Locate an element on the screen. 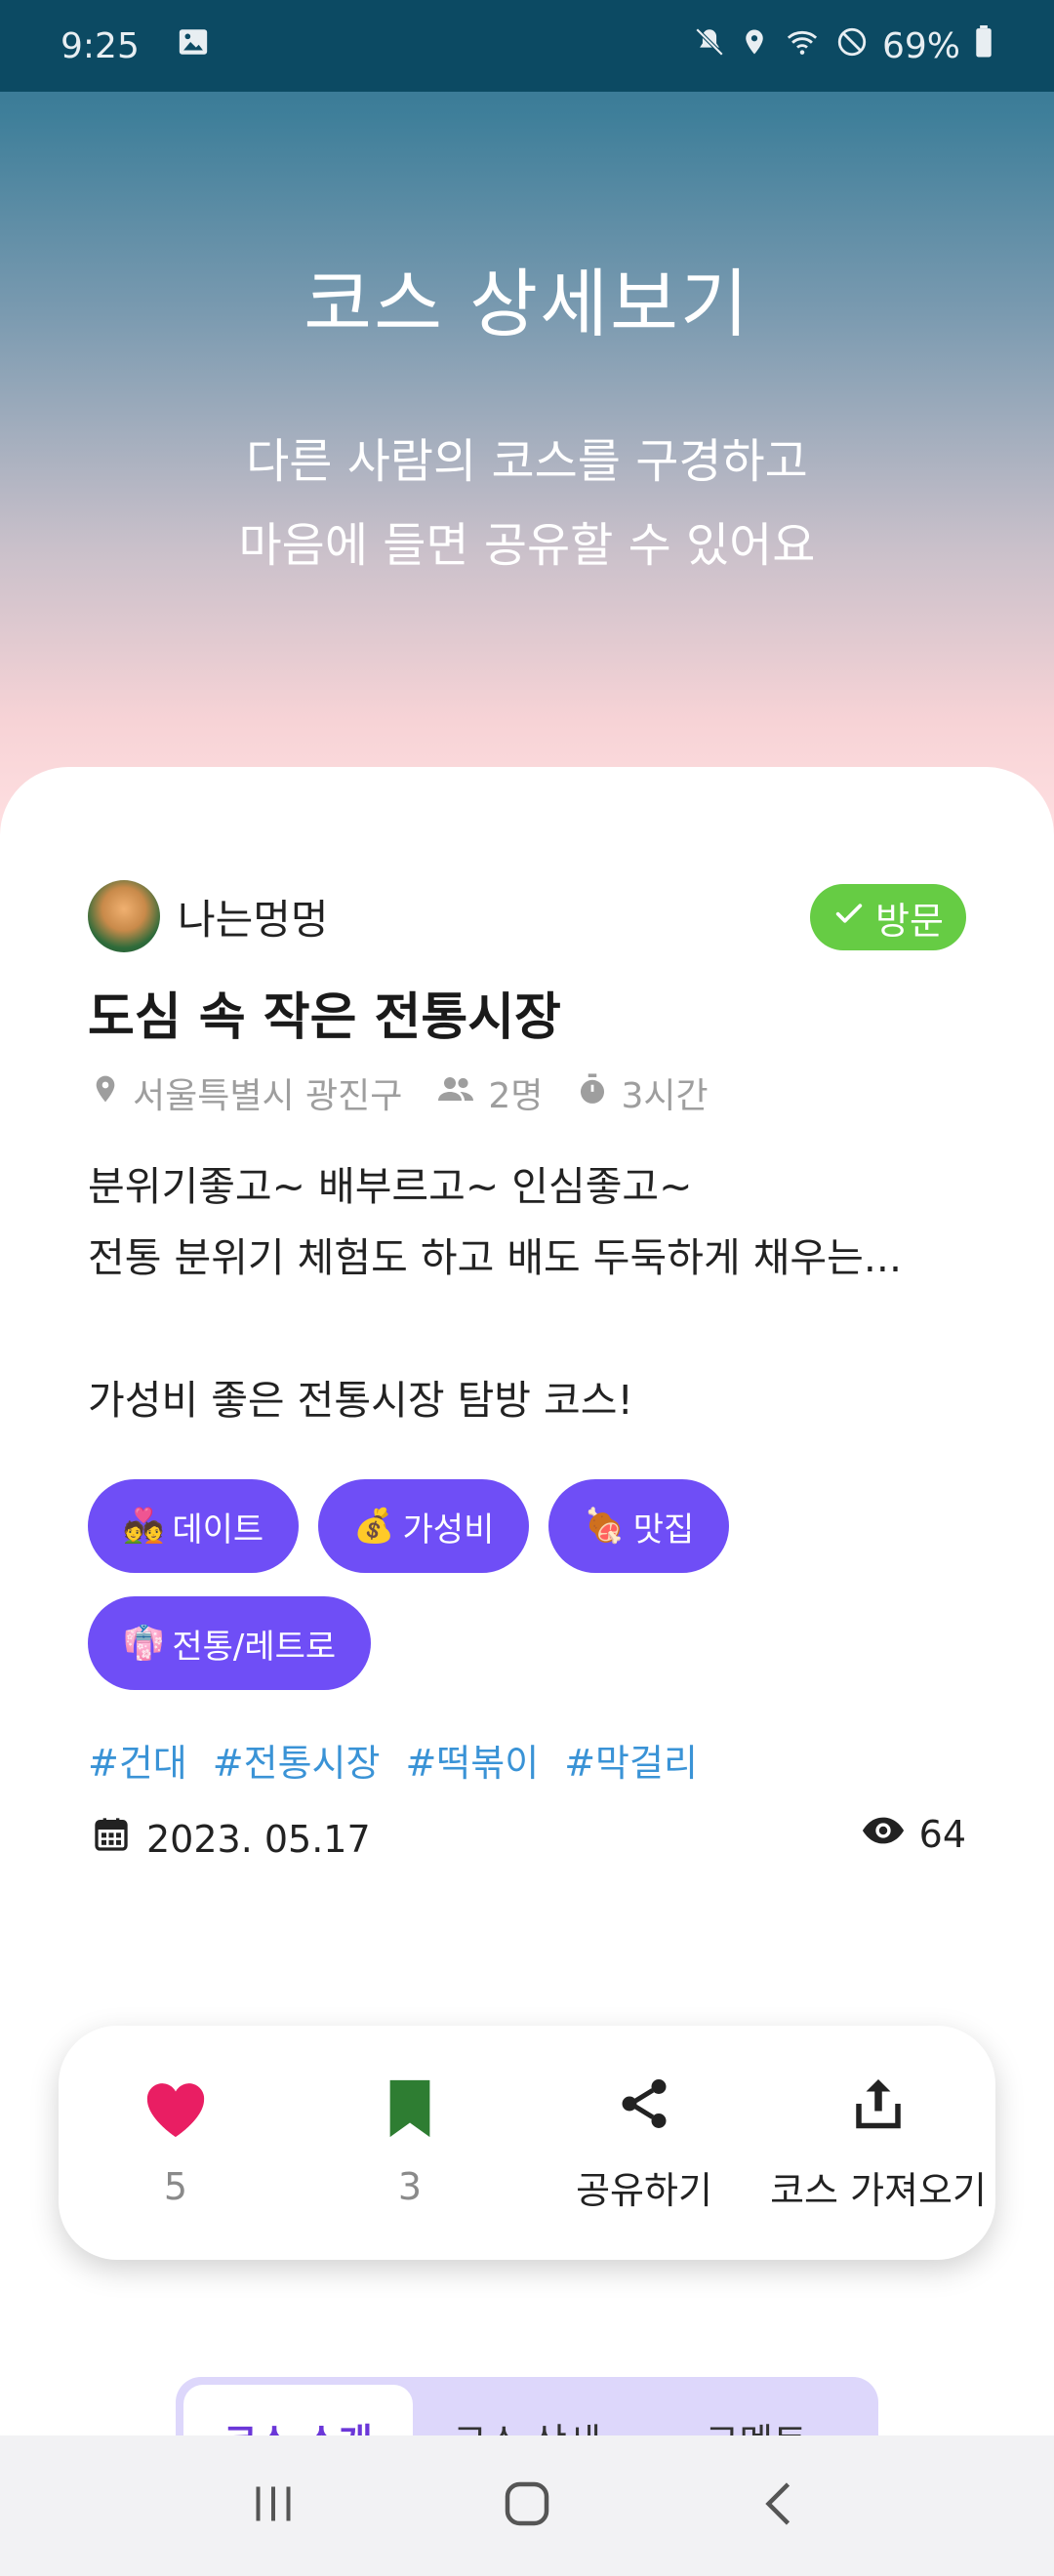 The image size is (1054, 2576). author-info: 나는멍멍 is located at coordinates (209, 916).